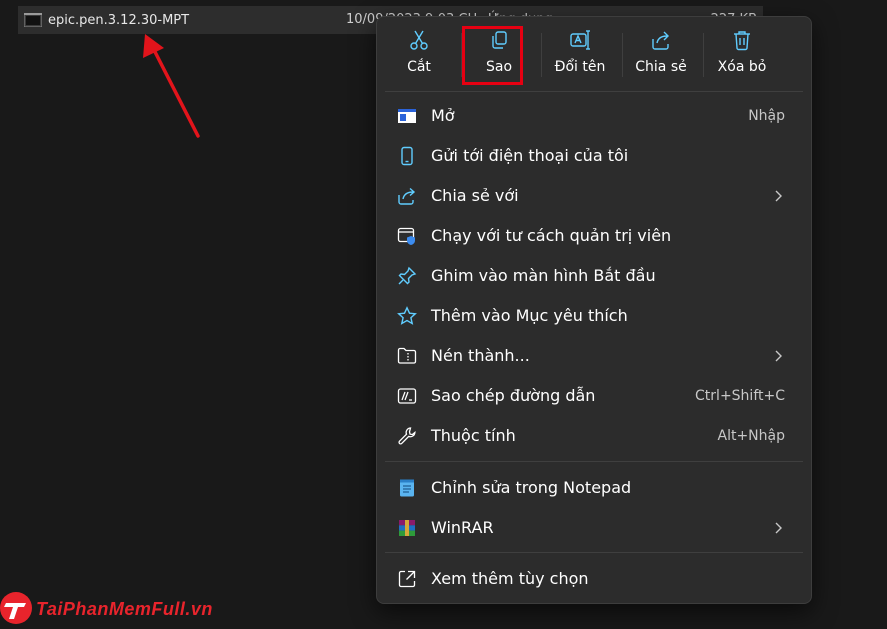 This screenshot has width=887, height=629. I want to click on zip-folder-icon, so click(407, 355).